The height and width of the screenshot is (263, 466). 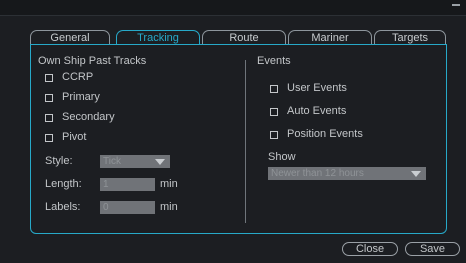 What do you see at coordinates (88, 117) in the screenshot?
I see `checkbox-secondary-label: Secondary` at bounding box center [88, 117].